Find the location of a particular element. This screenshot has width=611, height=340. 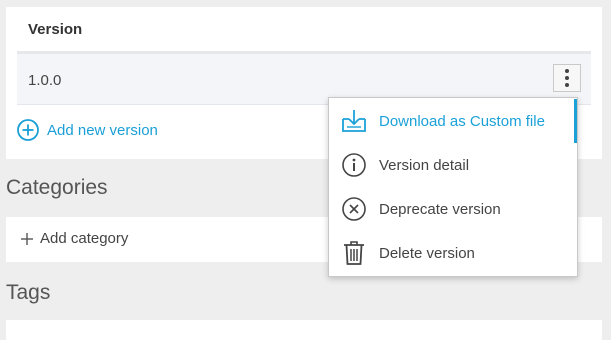

deprecate-icon is located at coordinates (354, 209).